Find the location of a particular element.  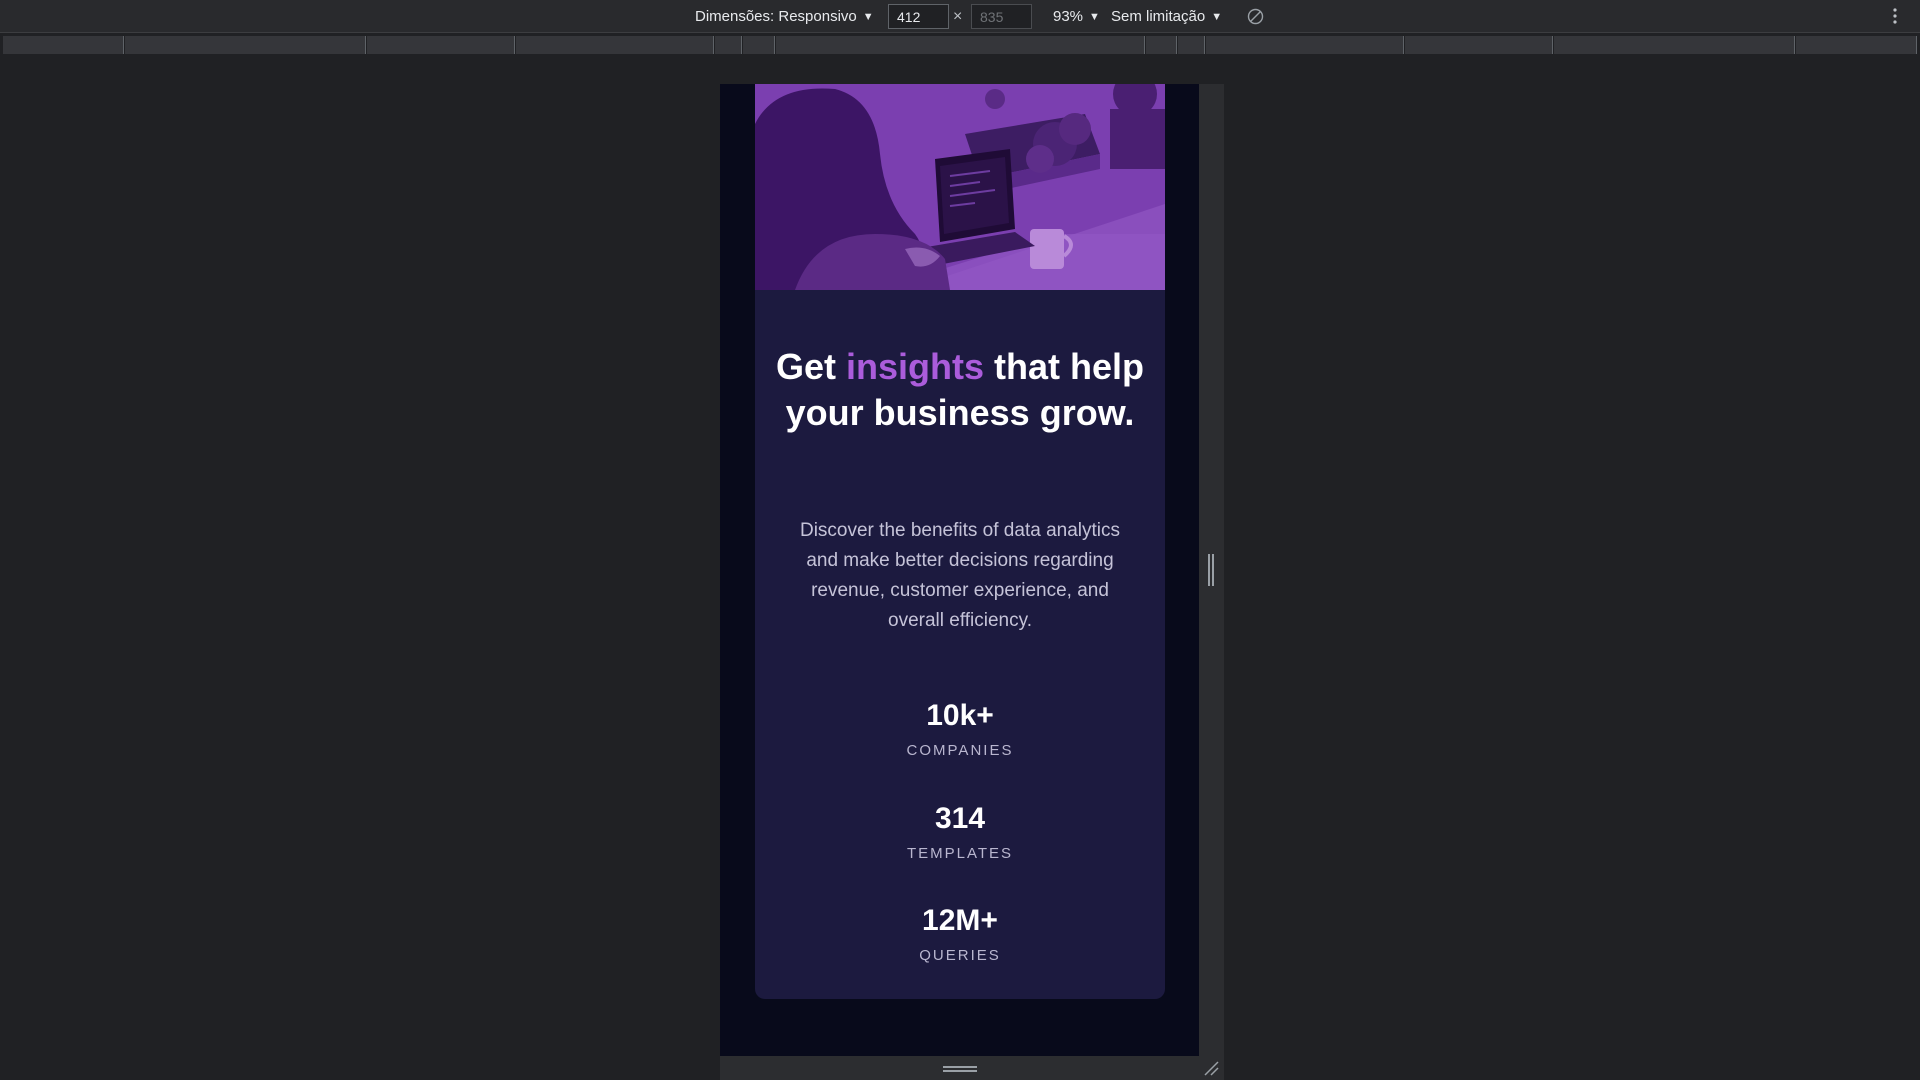

times-symbol: × is located at coordinates (958, 16).